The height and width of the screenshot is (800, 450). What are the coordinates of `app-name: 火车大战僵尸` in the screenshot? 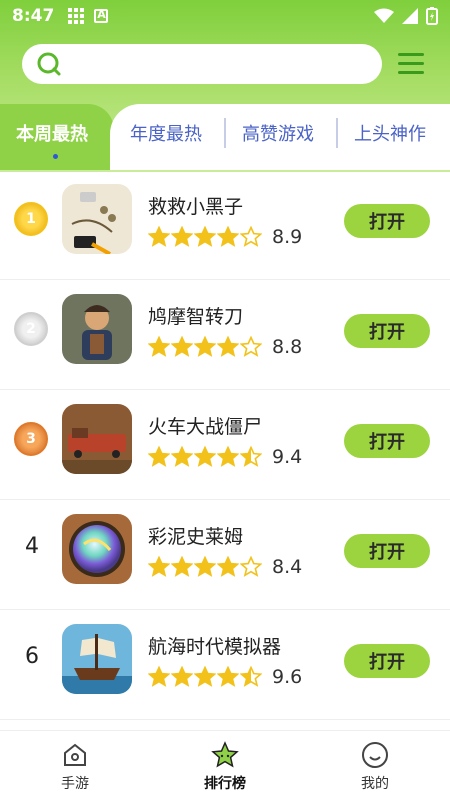 It's located at (205, 427).